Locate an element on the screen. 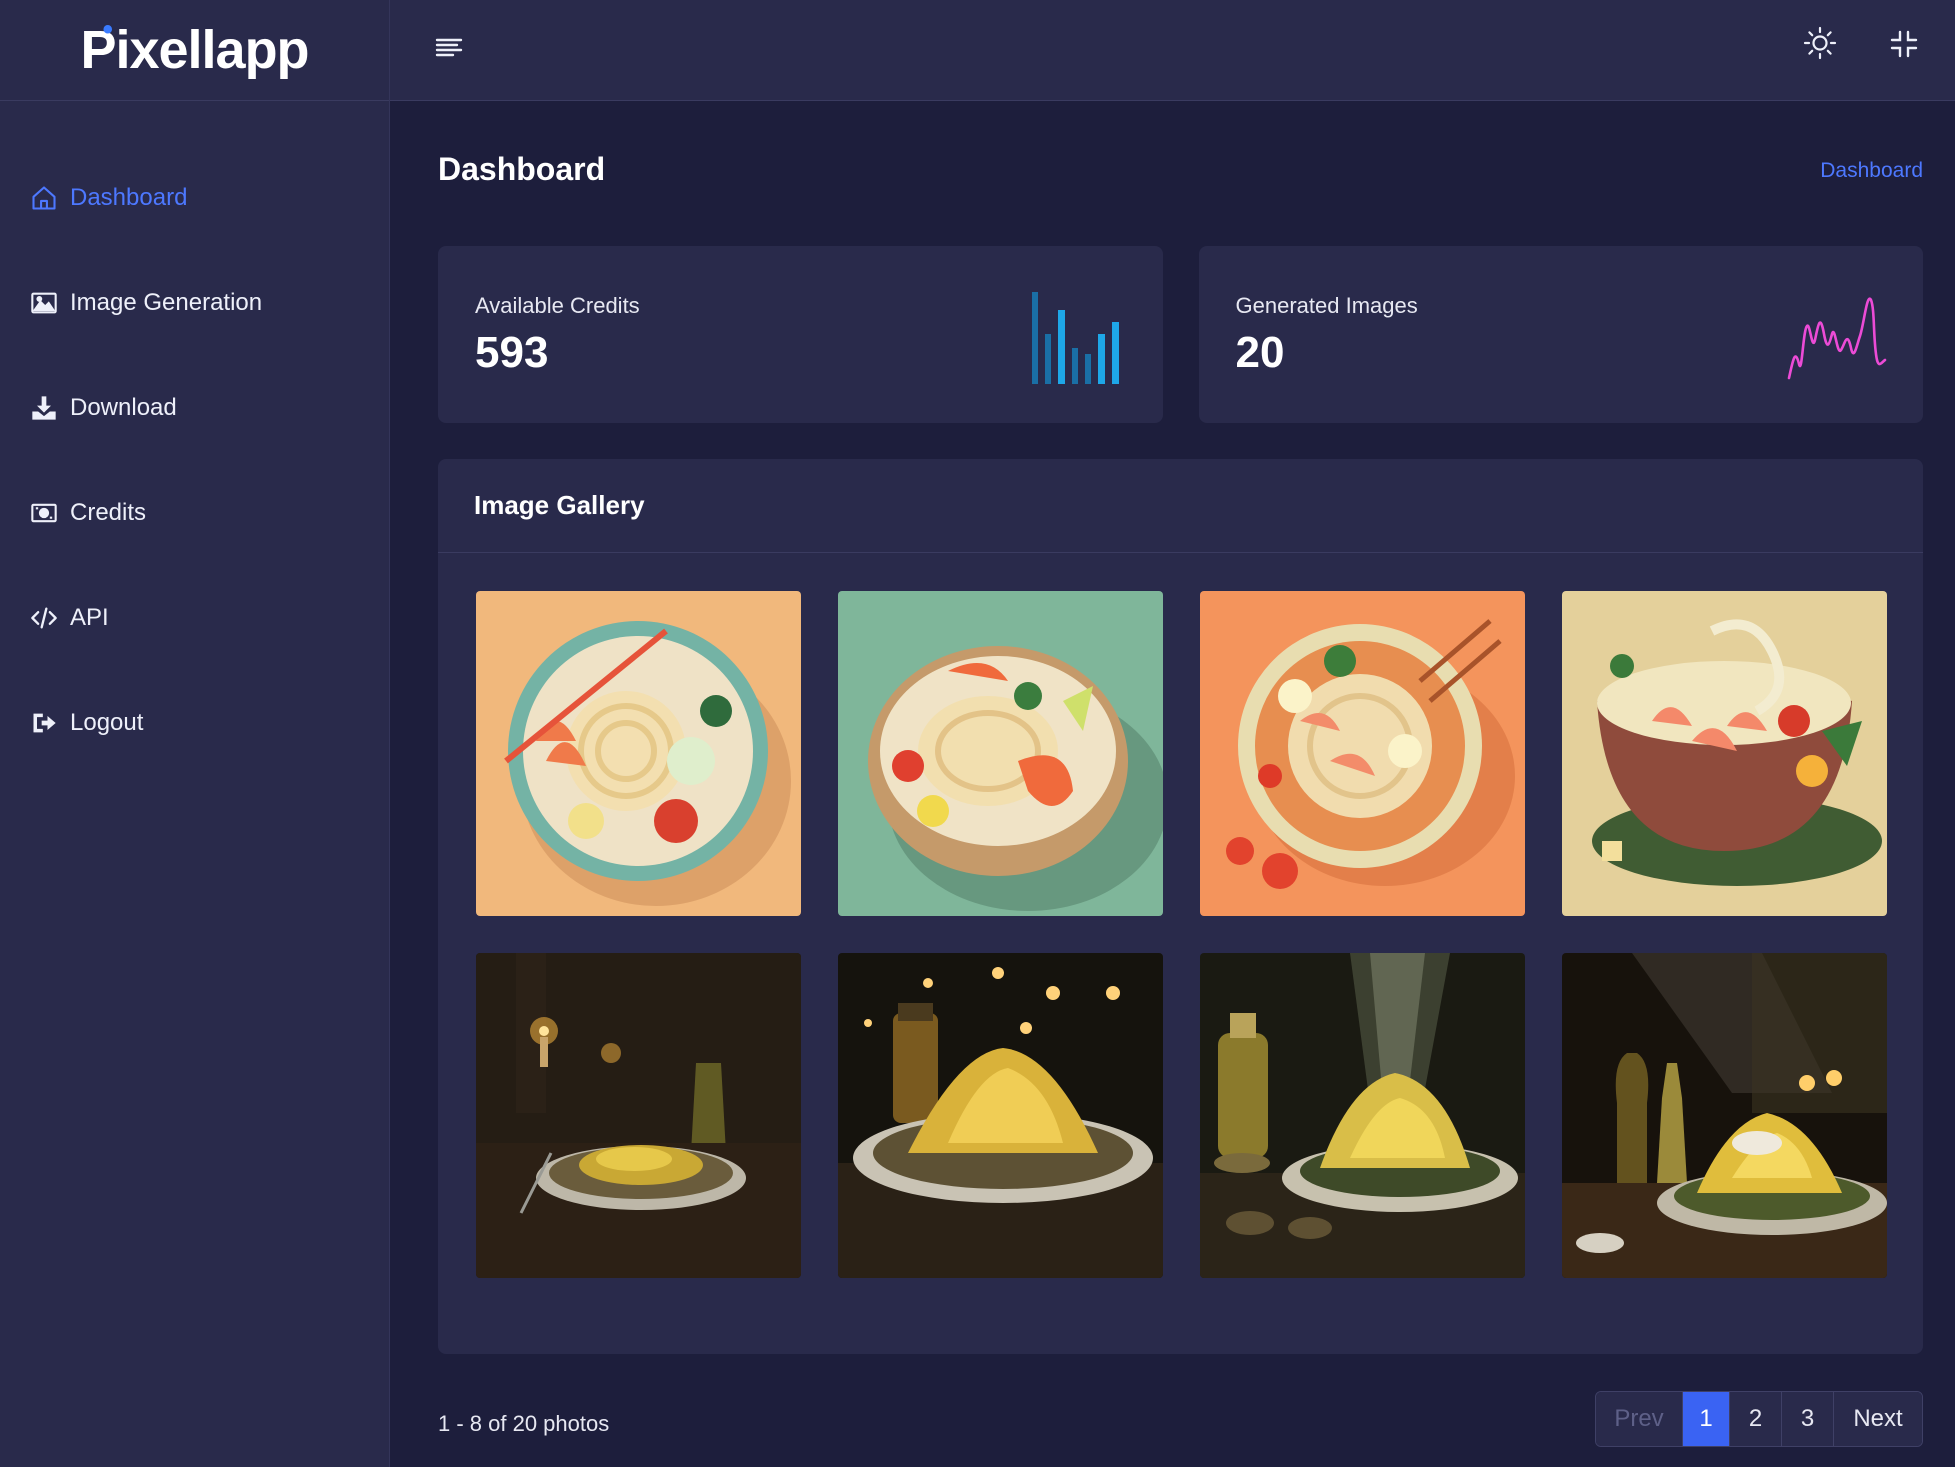  credits-bar-chart is located at coordinates (1075, 338).